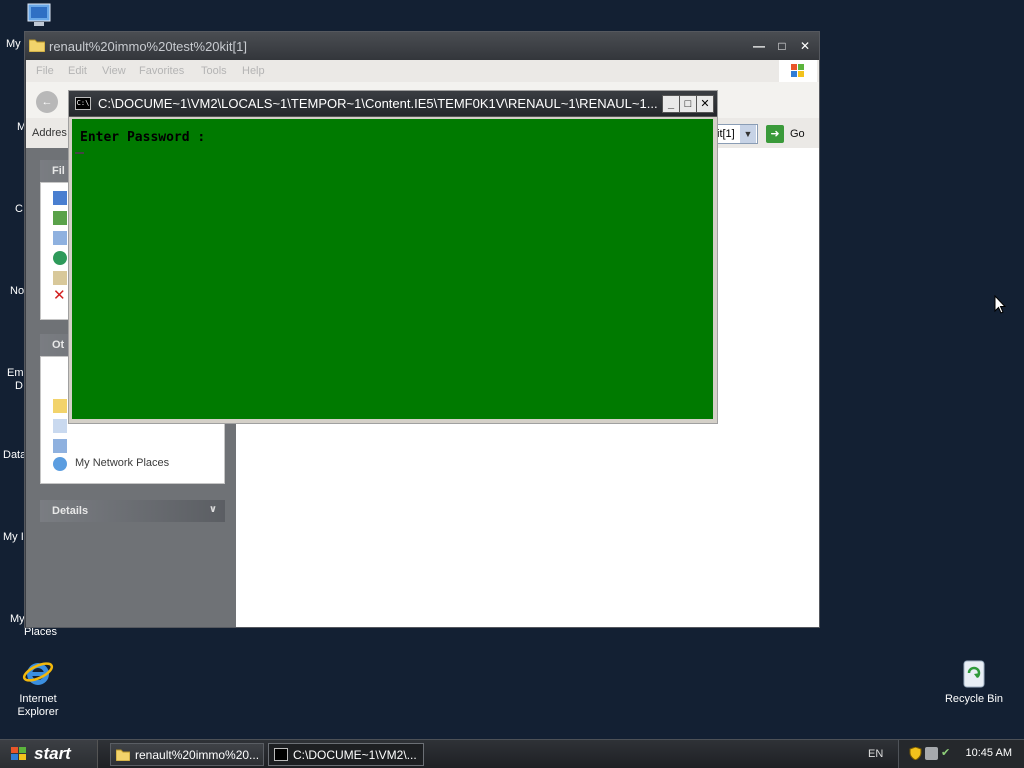 Image resolution: width=1024 pixels, height=768 pixels. I want to click on recycle-bin-shortcut: Recycle Bin, so click(974, 681).